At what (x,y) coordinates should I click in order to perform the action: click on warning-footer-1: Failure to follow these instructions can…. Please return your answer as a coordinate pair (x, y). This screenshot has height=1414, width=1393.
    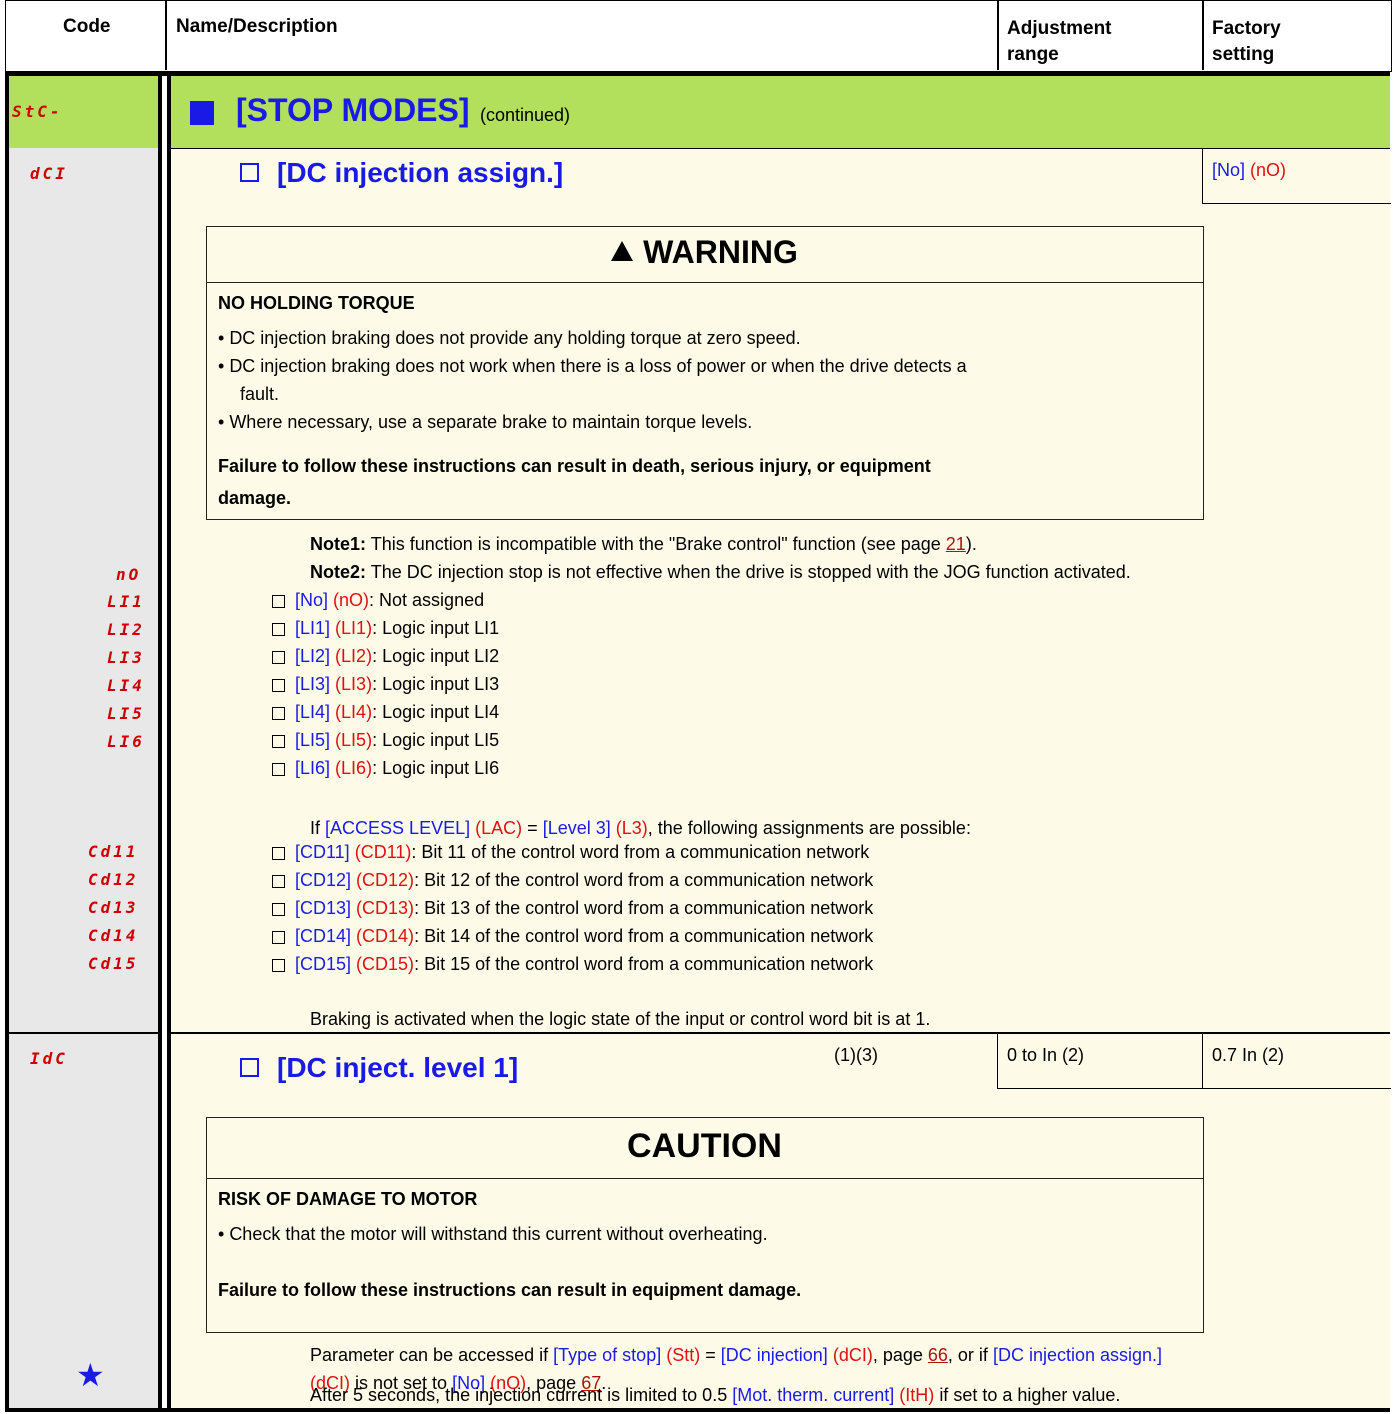
    Looking at the image, I should click on (574, 466).